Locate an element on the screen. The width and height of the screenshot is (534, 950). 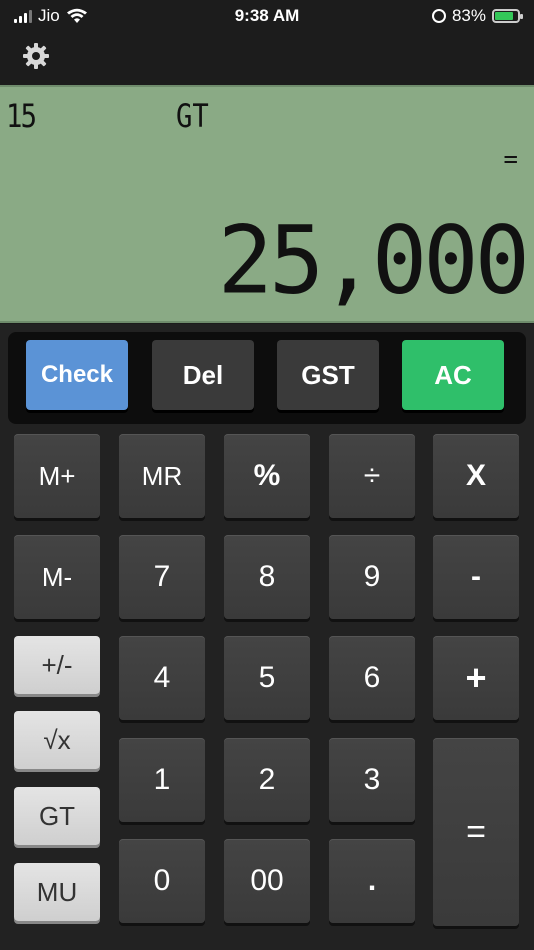
entry-count: 15 is located at coordinates (21, 116).